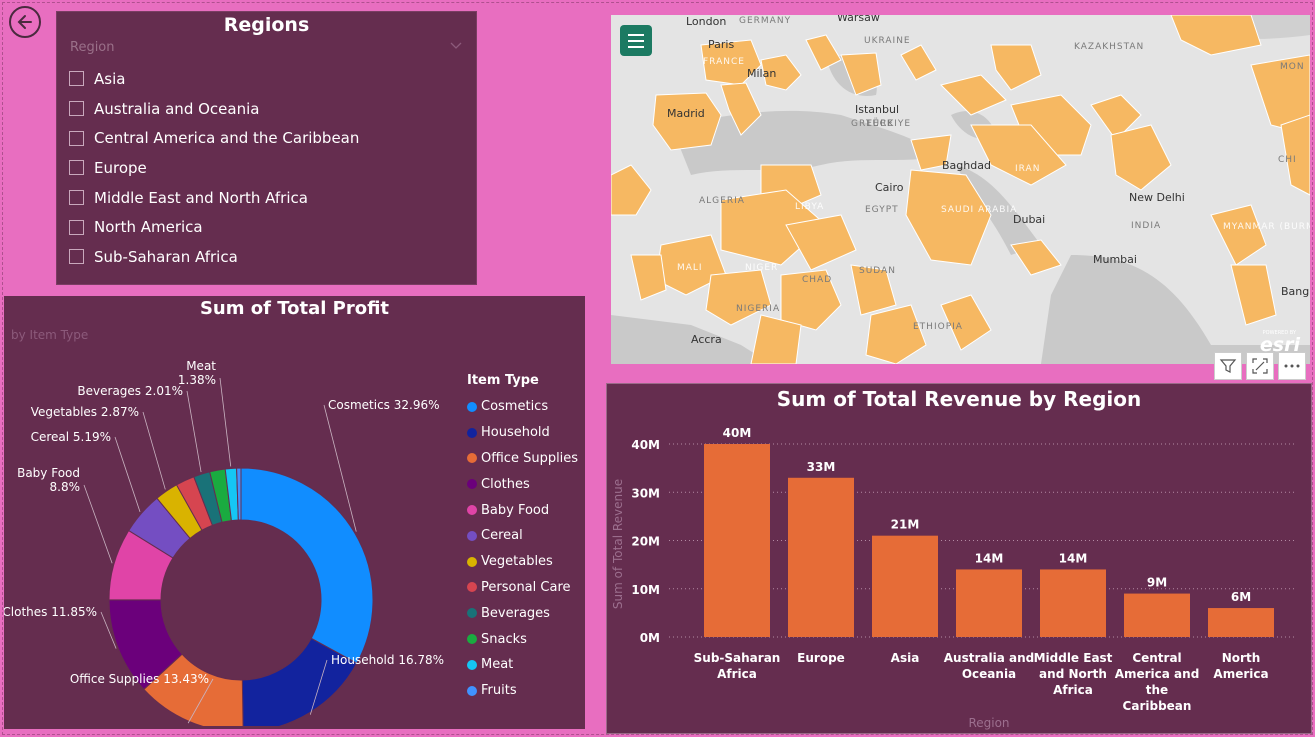  Describe the element at coordinates (201, 197) in the screenshot. I see `slicer-item-label: Middle East and North Africa` at that location.